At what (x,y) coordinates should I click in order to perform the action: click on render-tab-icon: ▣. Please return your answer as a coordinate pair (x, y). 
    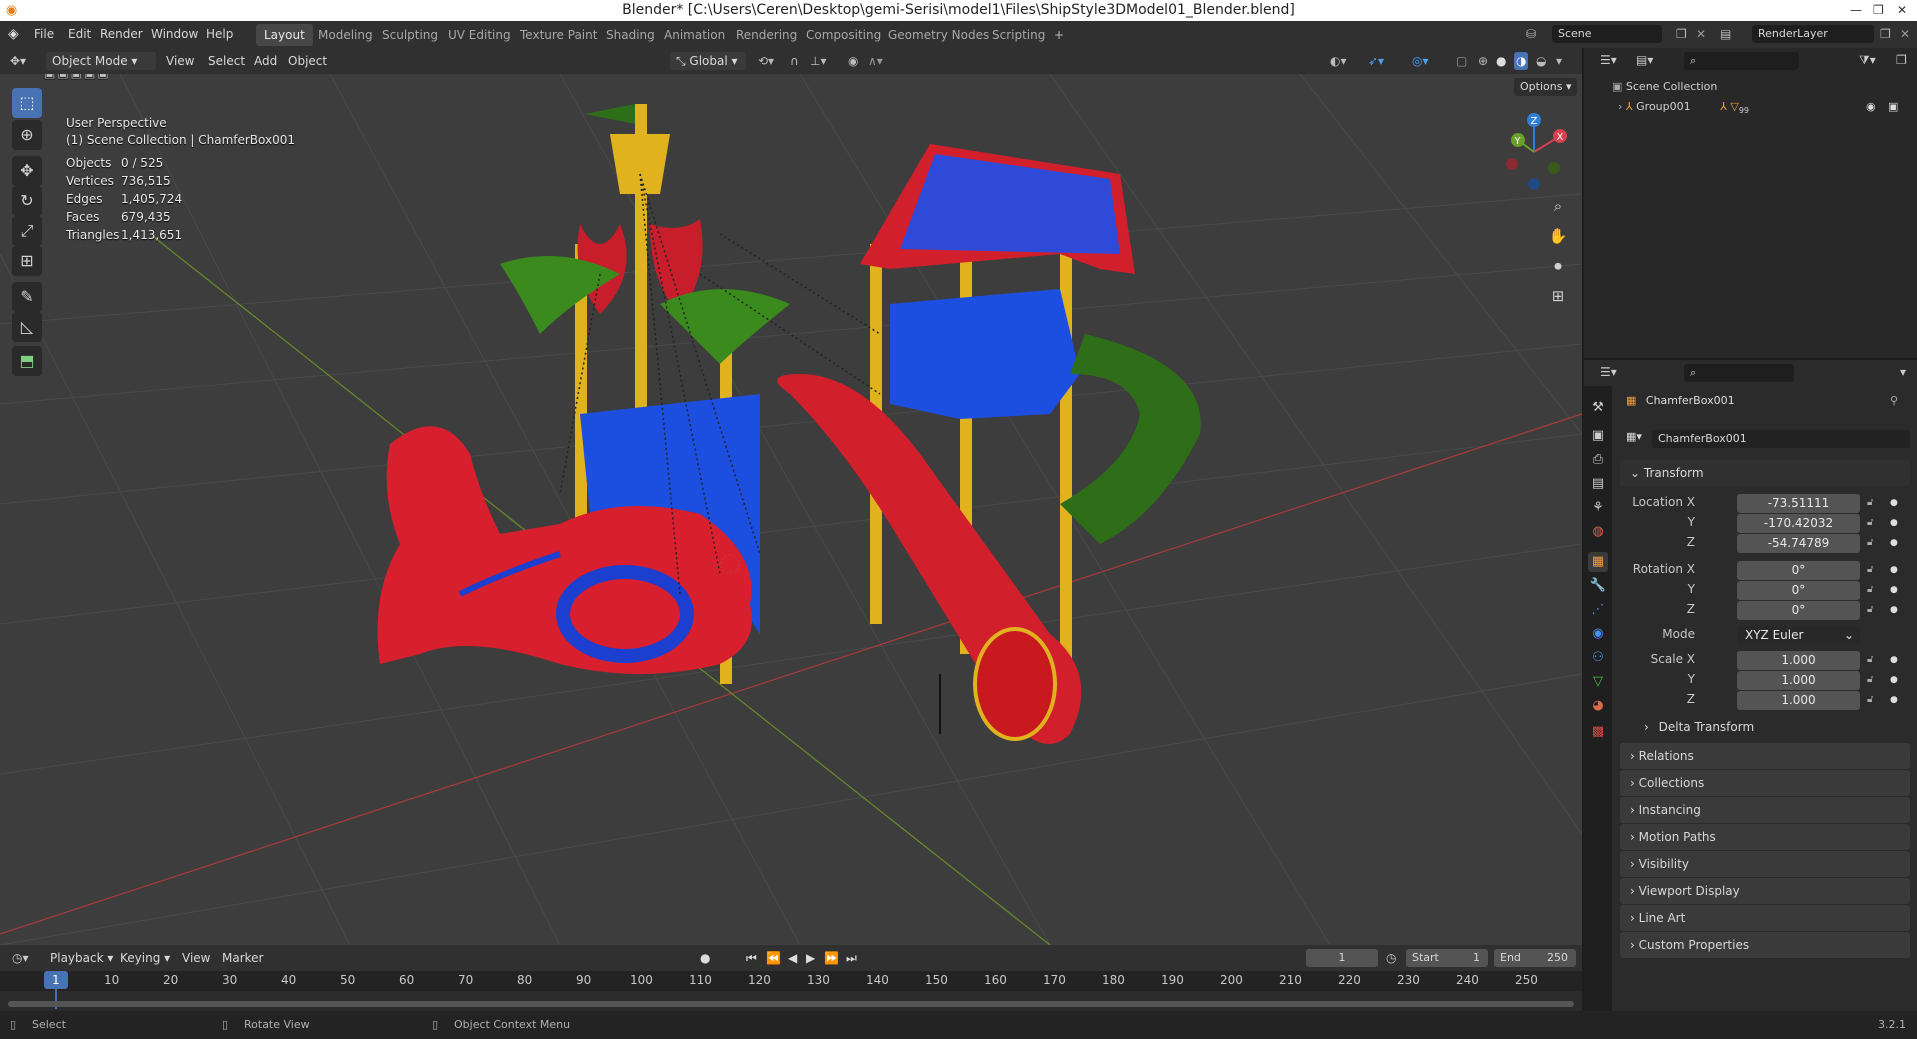
    Looking at the image, I should click on (1598, 436).